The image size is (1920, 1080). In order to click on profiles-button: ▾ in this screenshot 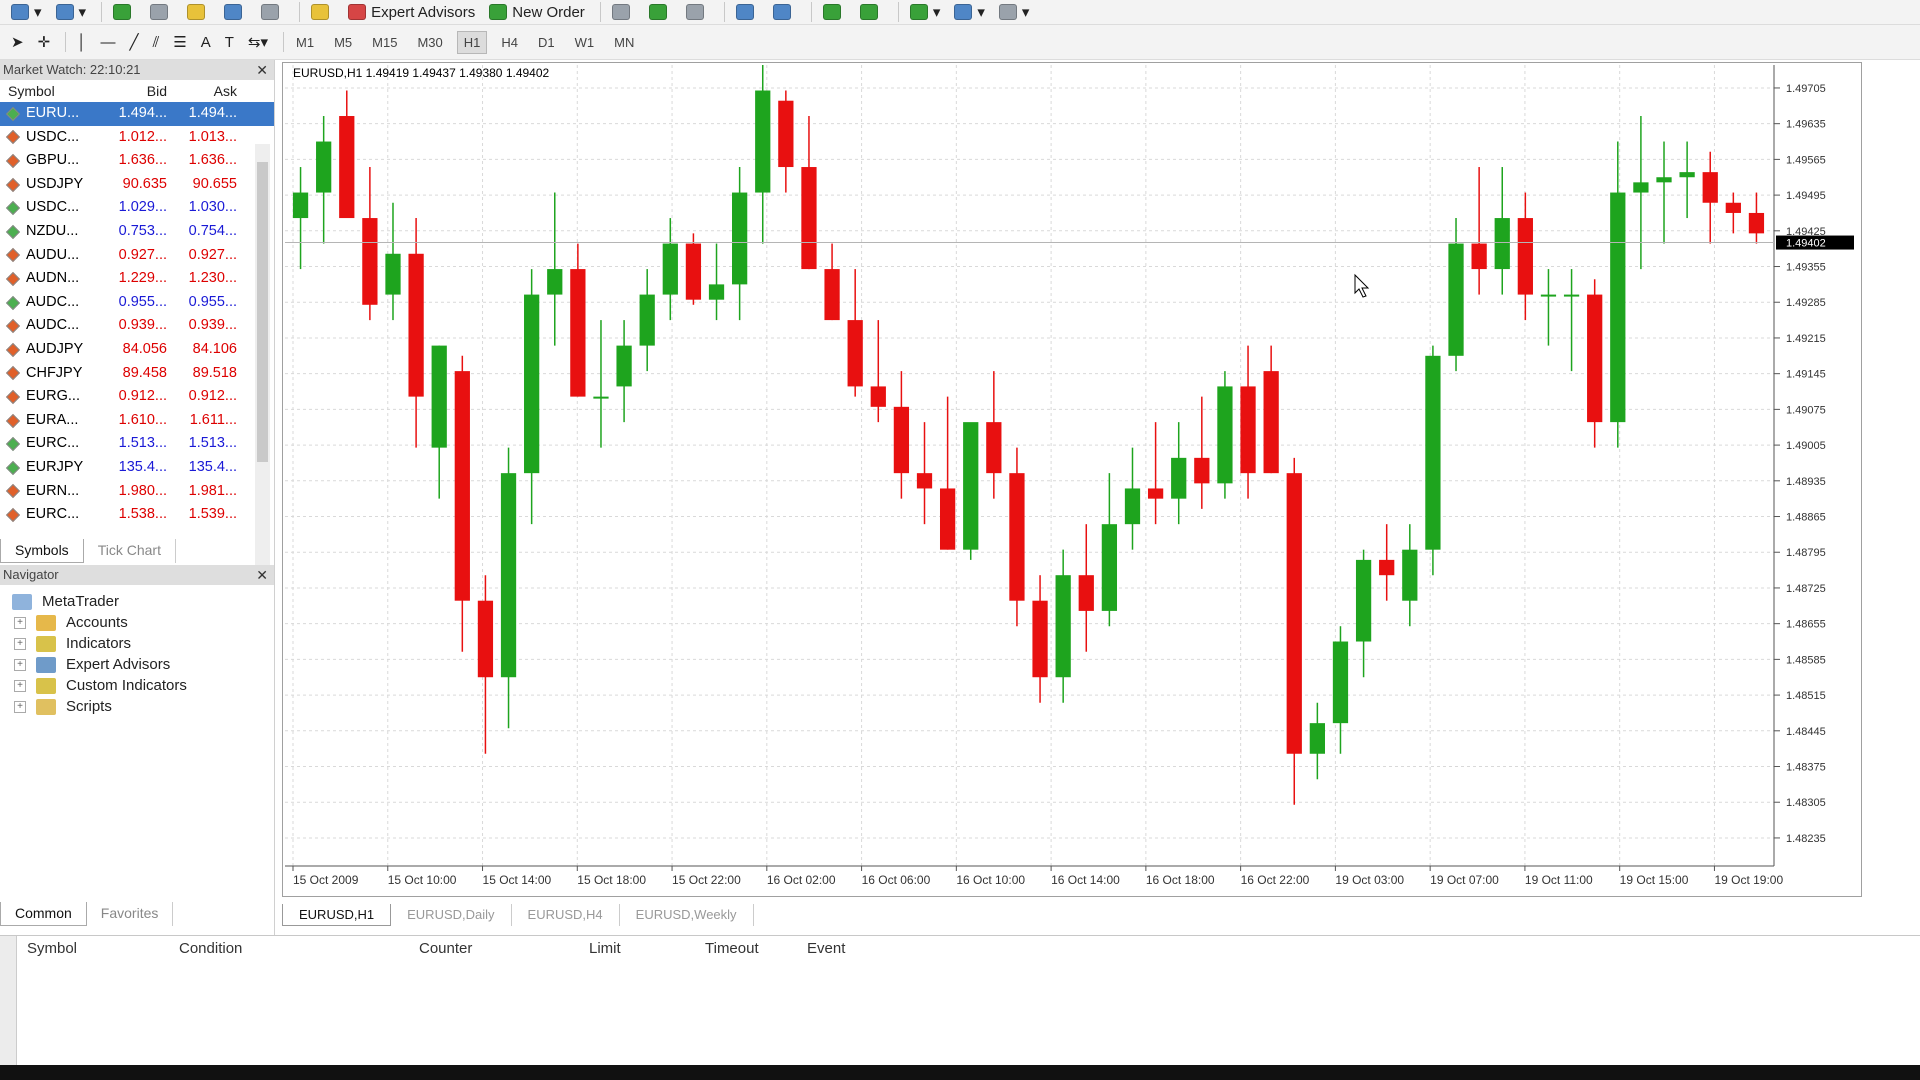, I will do `click(71, 12)`.